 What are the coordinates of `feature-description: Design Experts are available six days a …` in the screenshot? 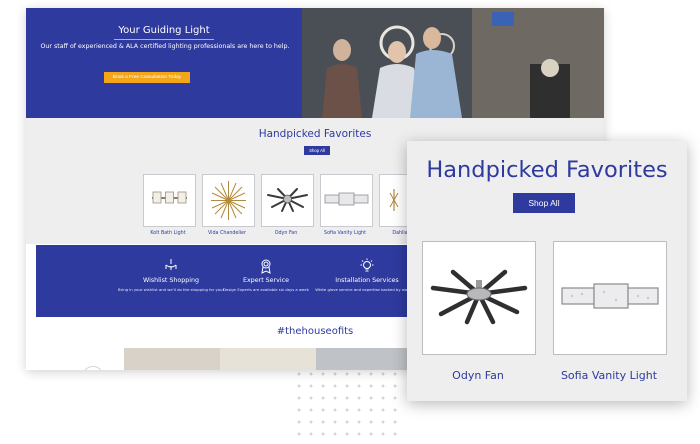 It's located at (266, 289).